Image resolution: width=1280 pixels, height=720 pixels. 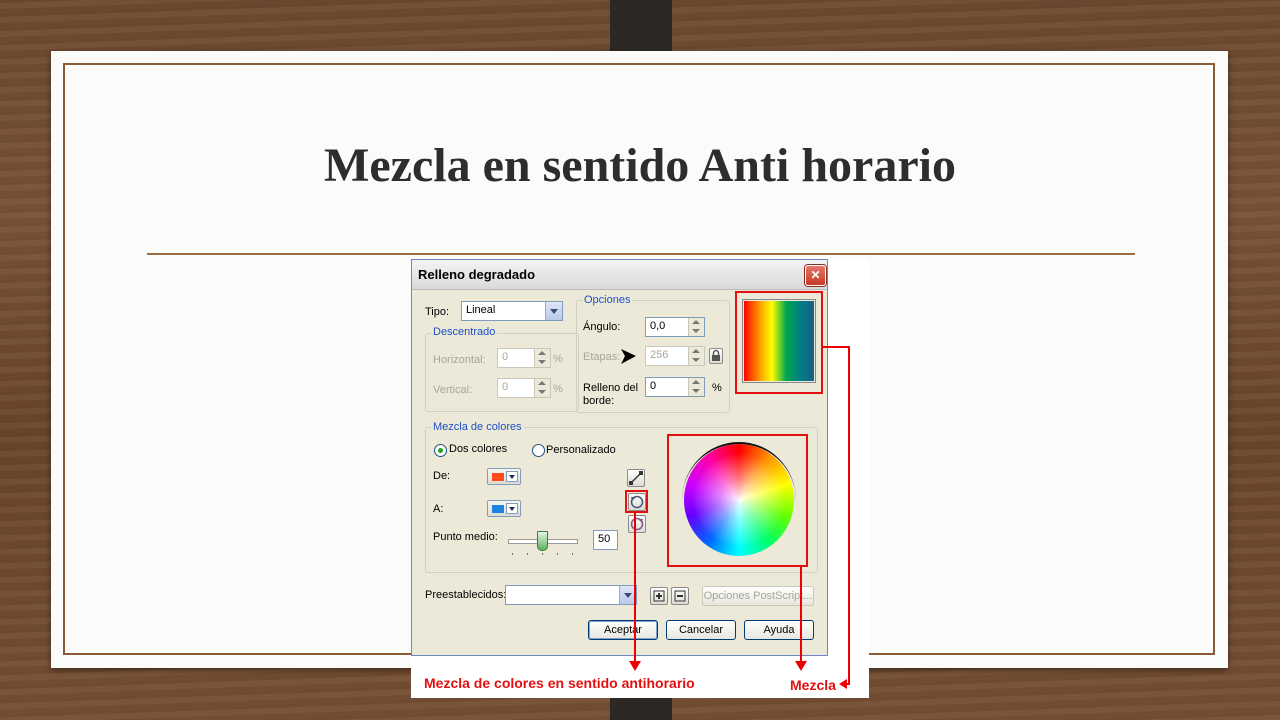 What do you see at coordinates (602, 327) in the screenshot?
I see `angulo-label: Ángulo:` at bounding box center [602, 327].